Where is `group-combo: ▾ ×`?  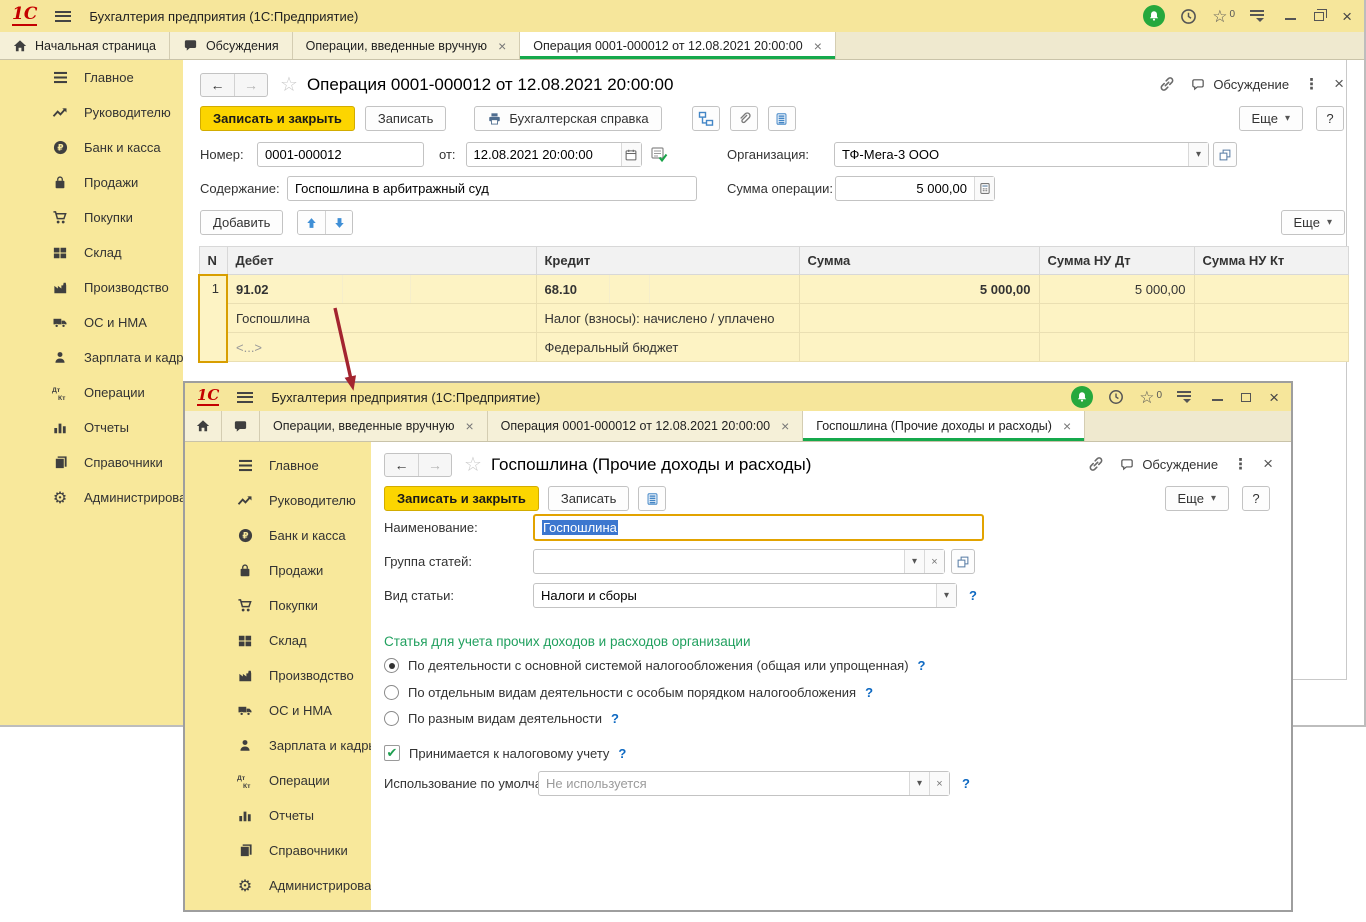
group-combo: ▾ × is located at coordinates (739, 561).